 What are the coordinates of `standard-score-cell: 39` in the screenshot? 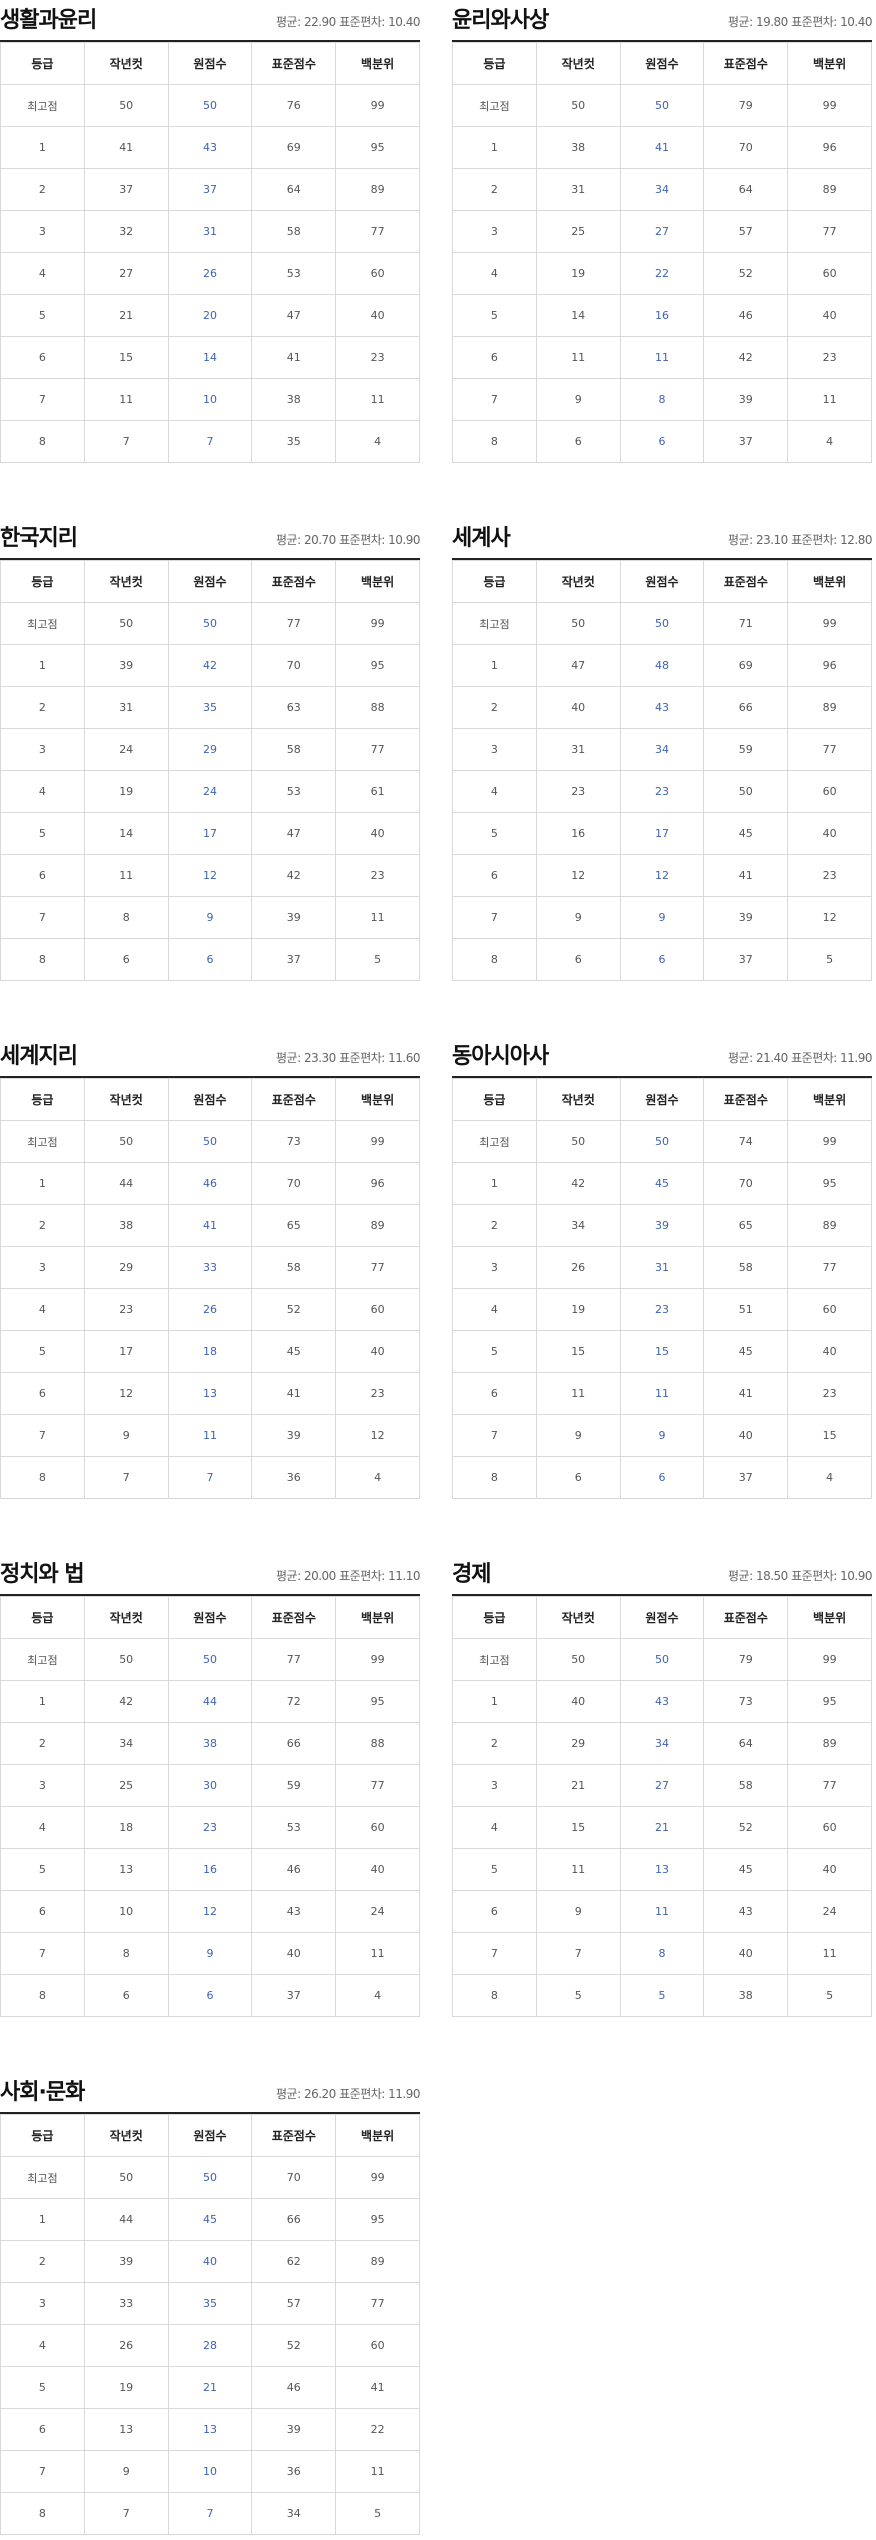 It's located at (294, 917).